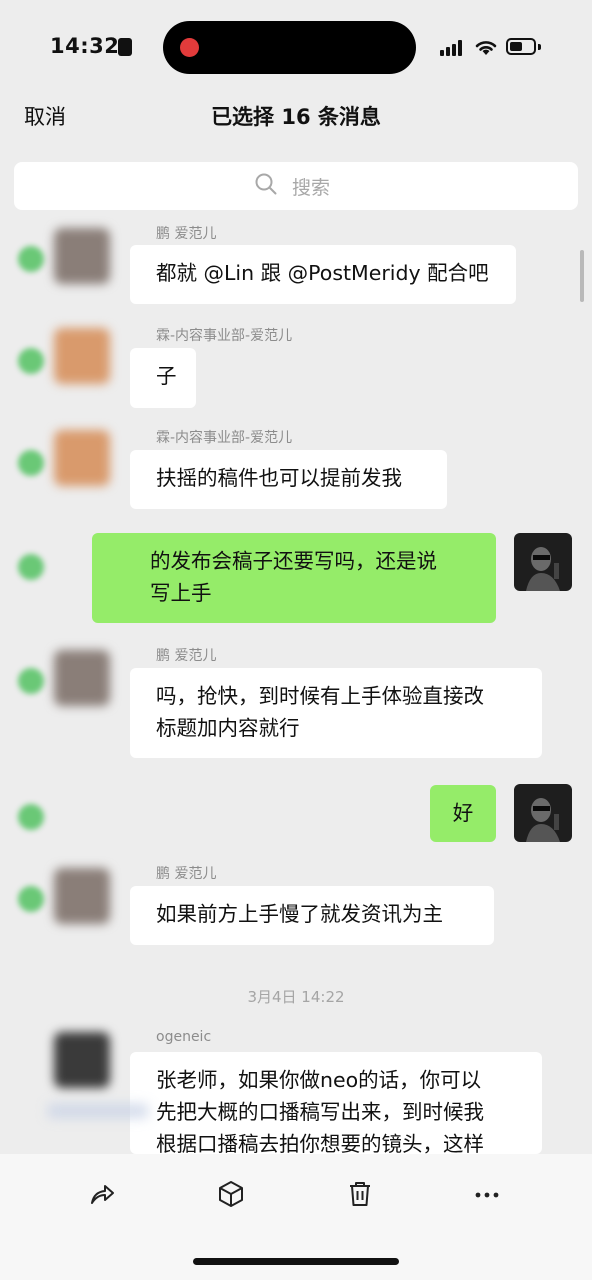  I want to click on more-icon, so click(487, 1195).